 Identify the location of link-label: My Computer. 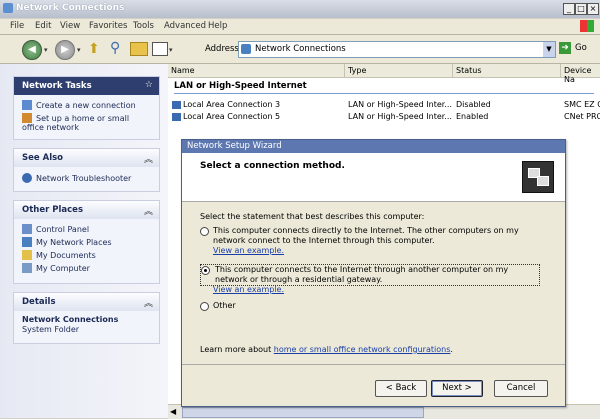
(63, 268).